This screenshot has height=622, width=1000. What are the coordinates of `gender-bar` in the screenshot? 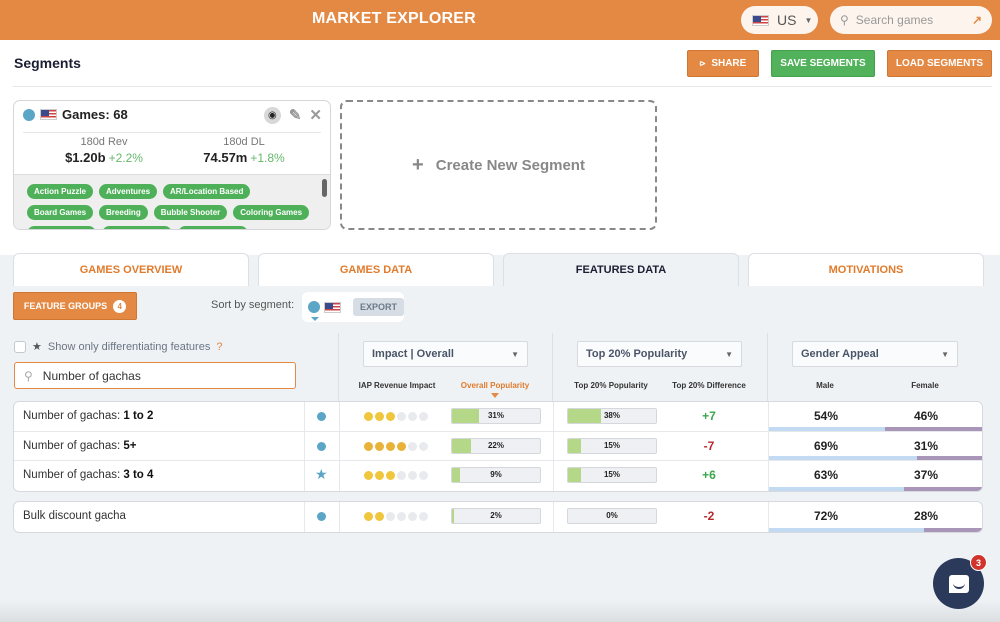 It's located at (875, 428).